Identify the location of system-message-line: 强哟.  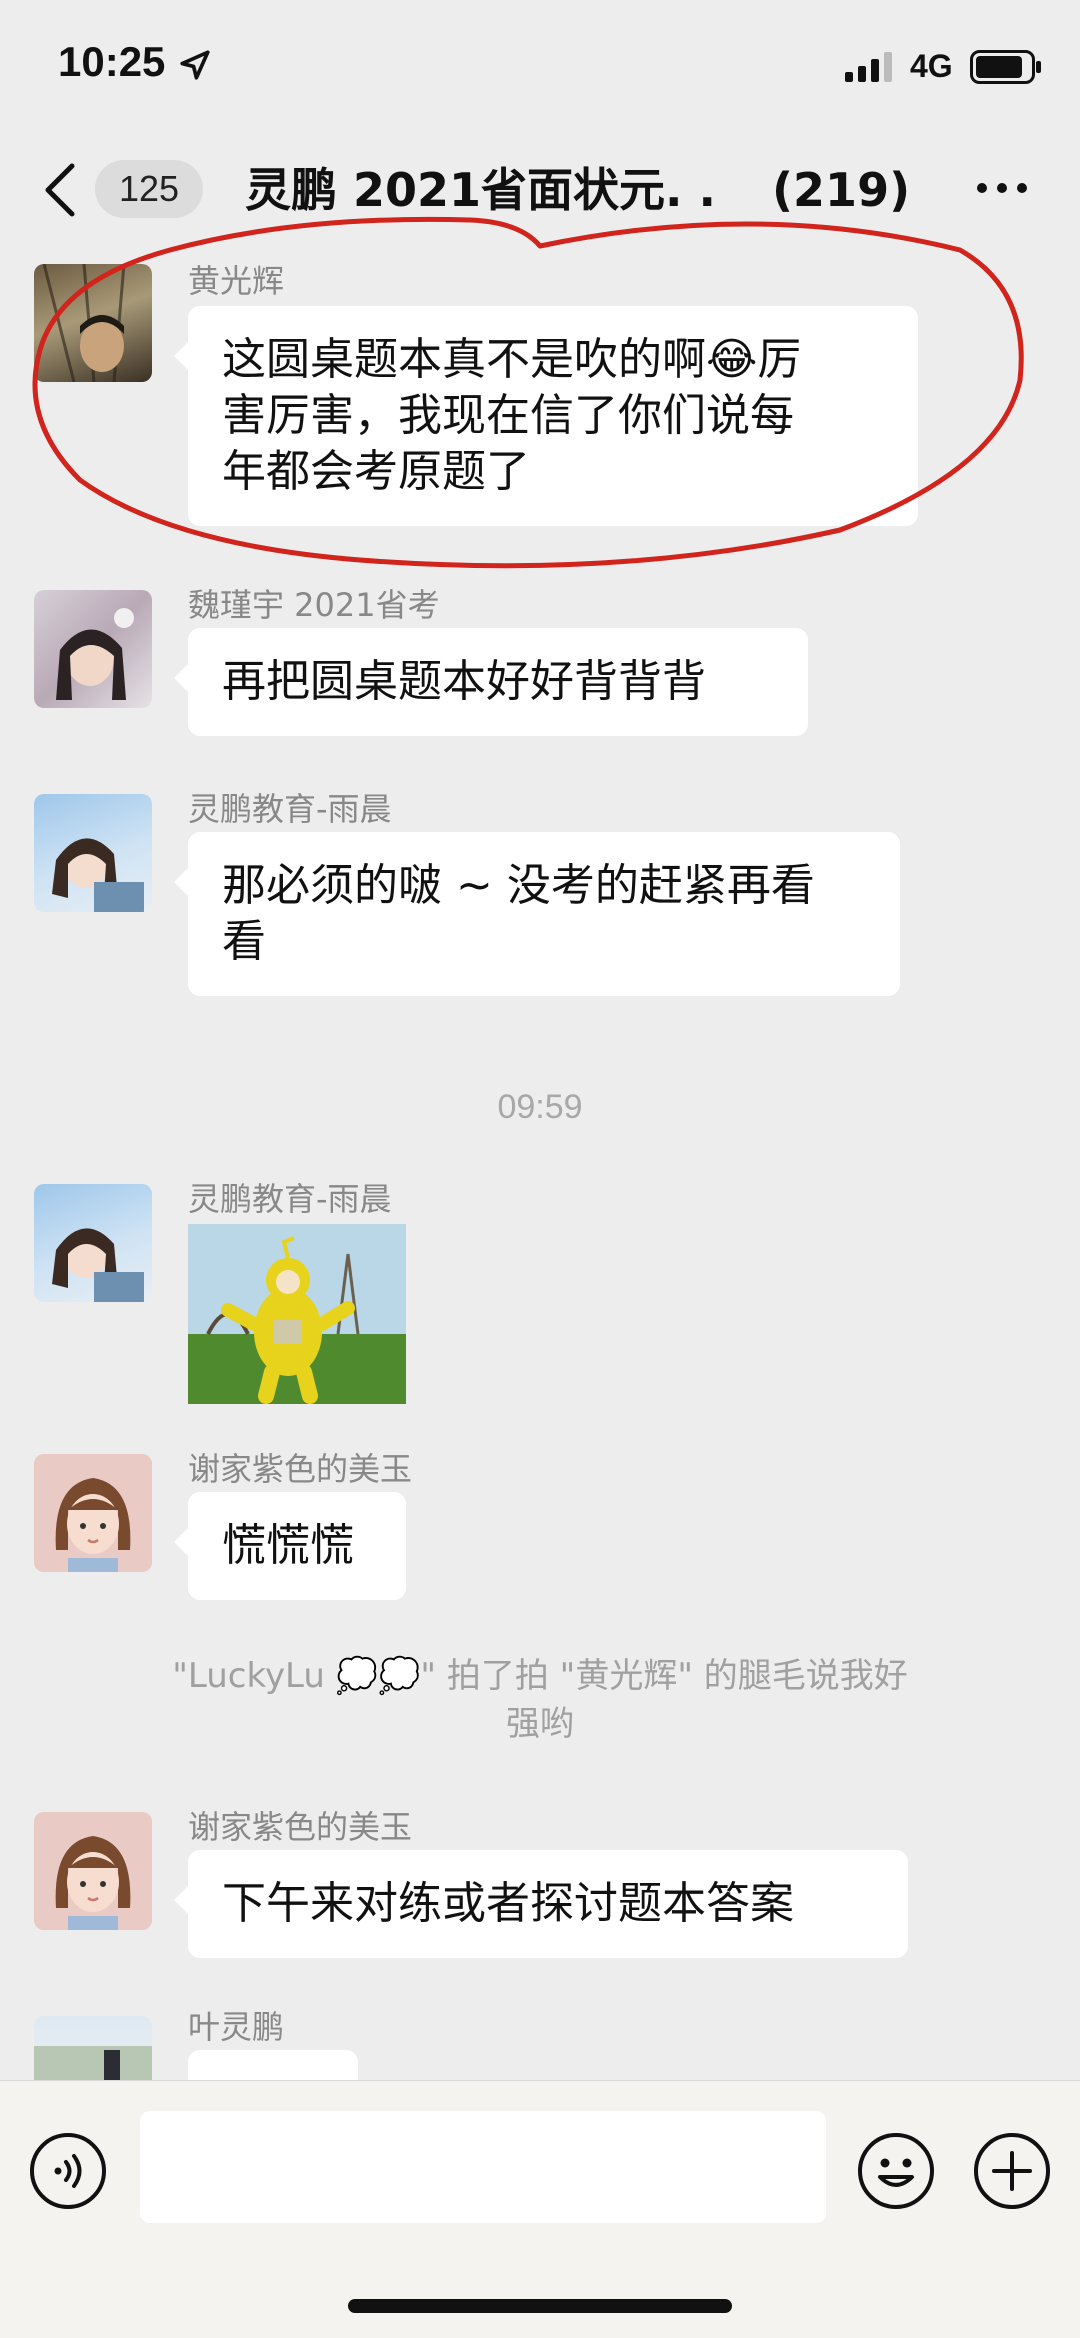
(540, 1724).